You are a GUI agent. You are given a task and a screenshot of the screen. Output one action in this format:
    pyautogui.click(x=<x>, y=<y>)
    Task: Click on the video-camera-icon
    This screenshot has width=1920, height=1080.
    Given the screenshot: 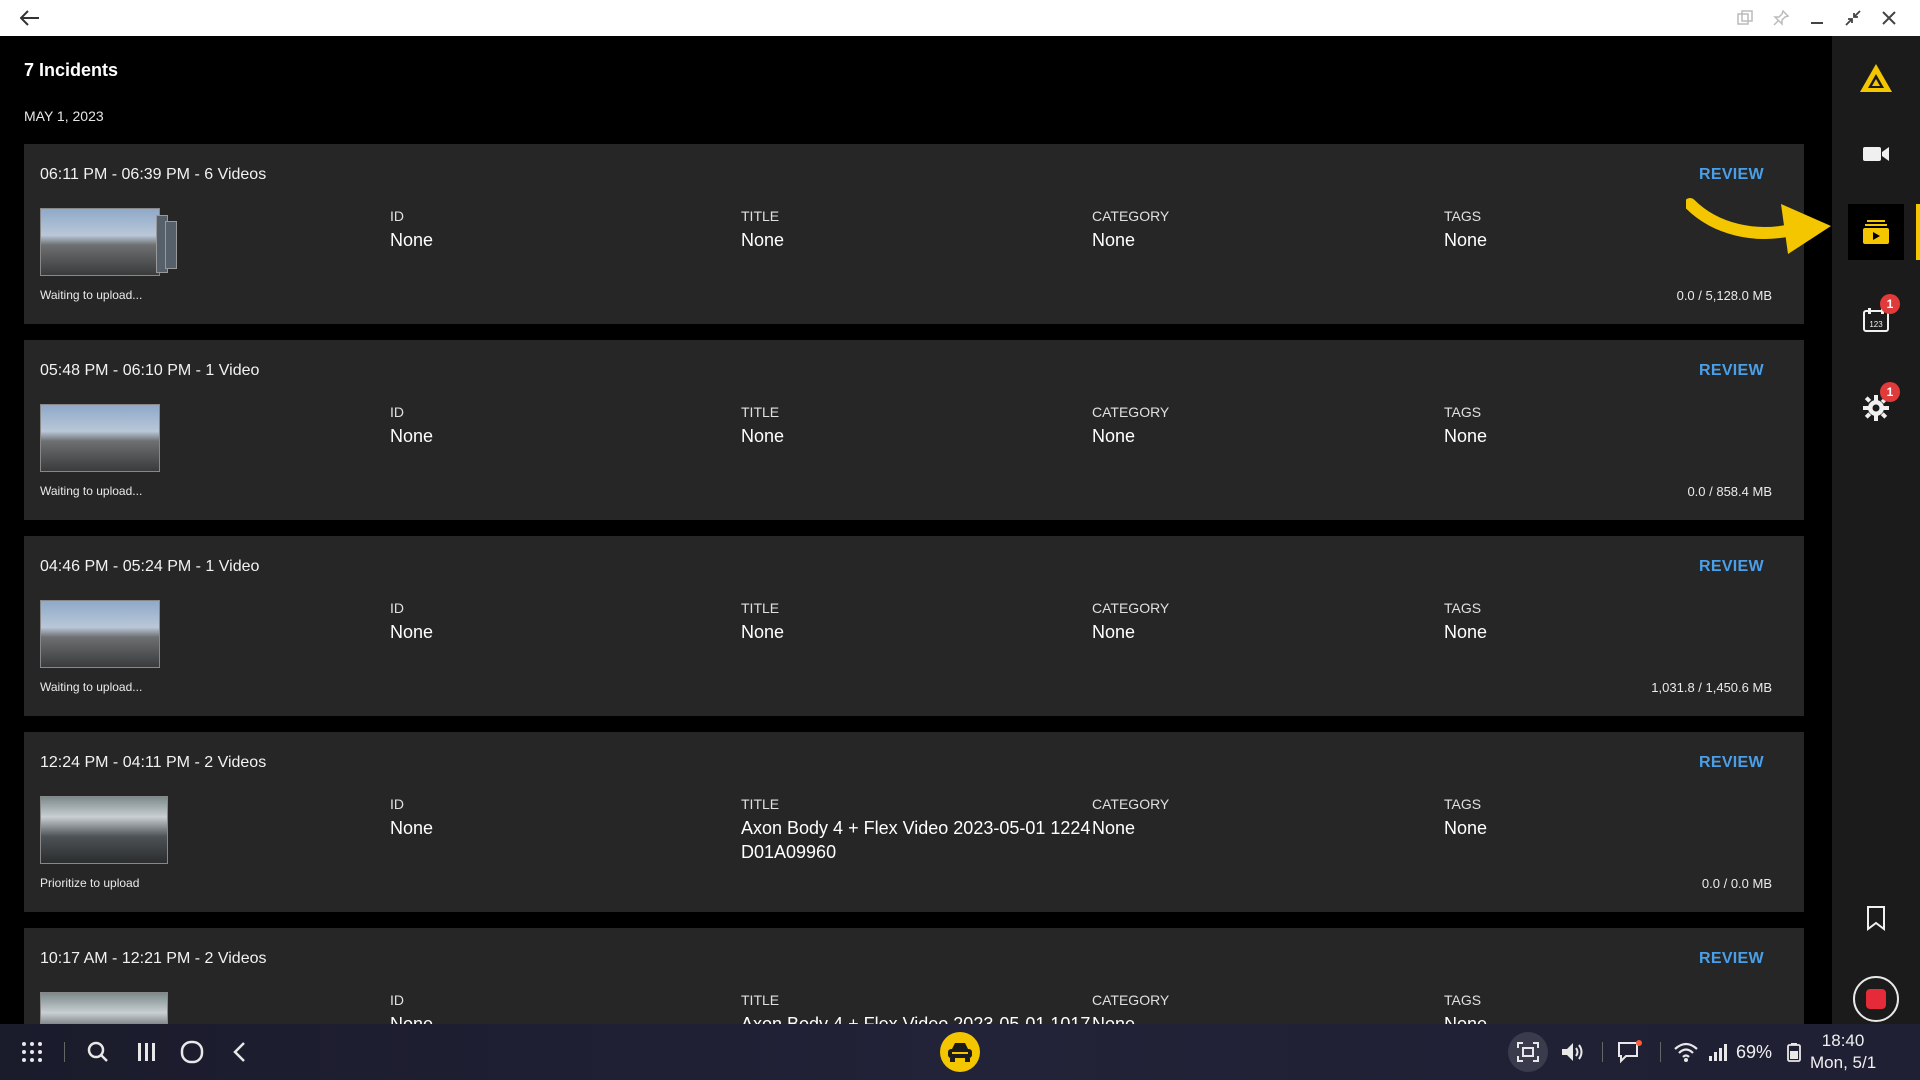 What is the action you would take?
    pyautogui.click(x=1876, y=154)
    